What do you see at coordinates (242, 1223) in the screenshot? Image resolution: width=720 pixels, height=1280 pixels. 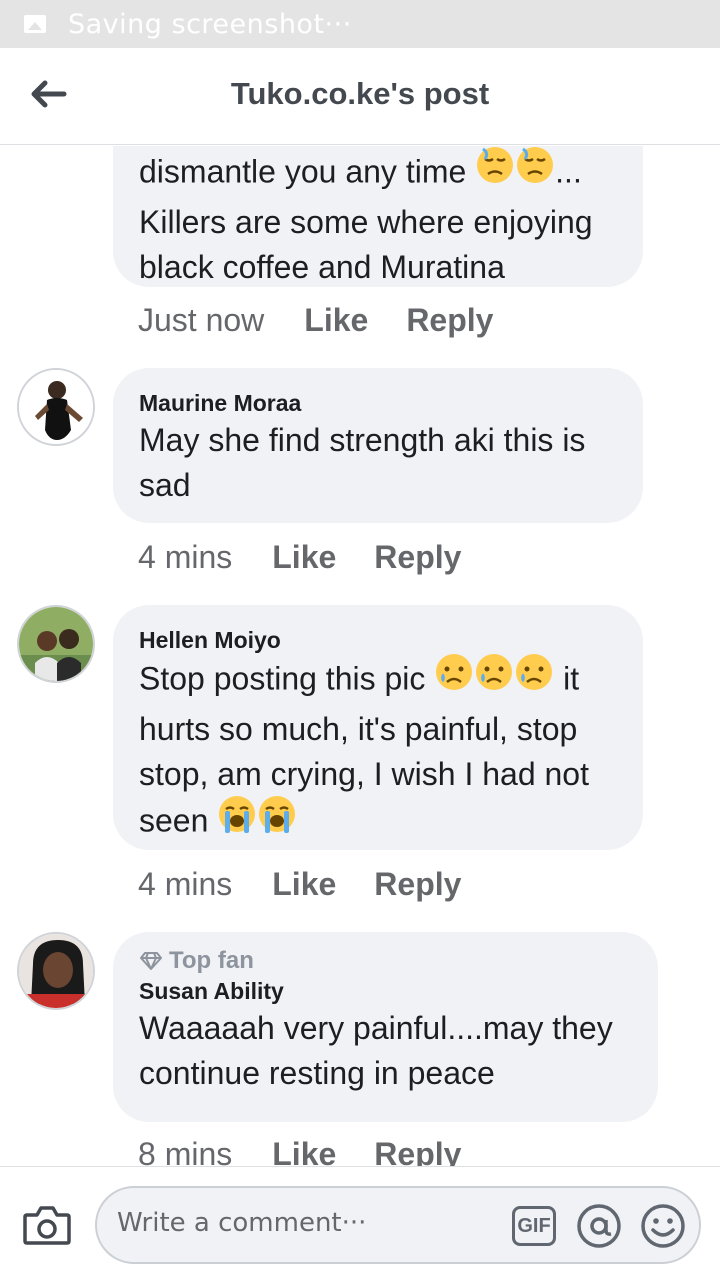 I see `comment-placeholder: Write a comment···` at bounding box center [242, 1223].